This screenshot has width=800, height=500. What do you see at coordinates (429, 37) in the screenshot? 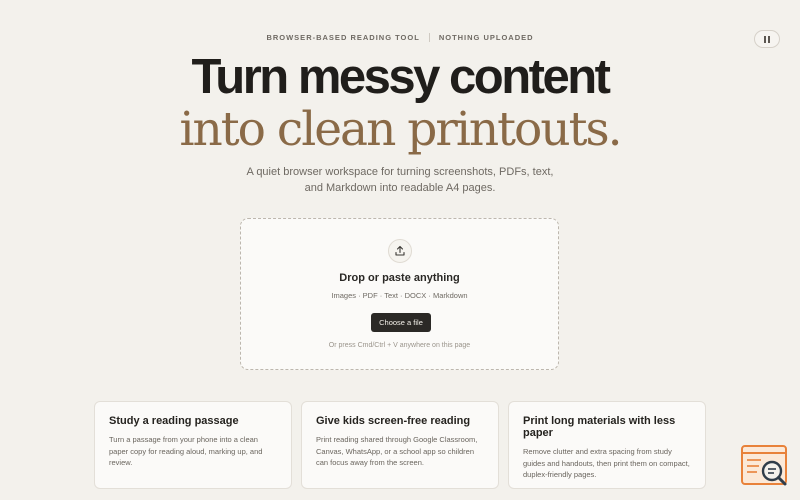
I see `tagline-divider` at bounding box center [429, 37].